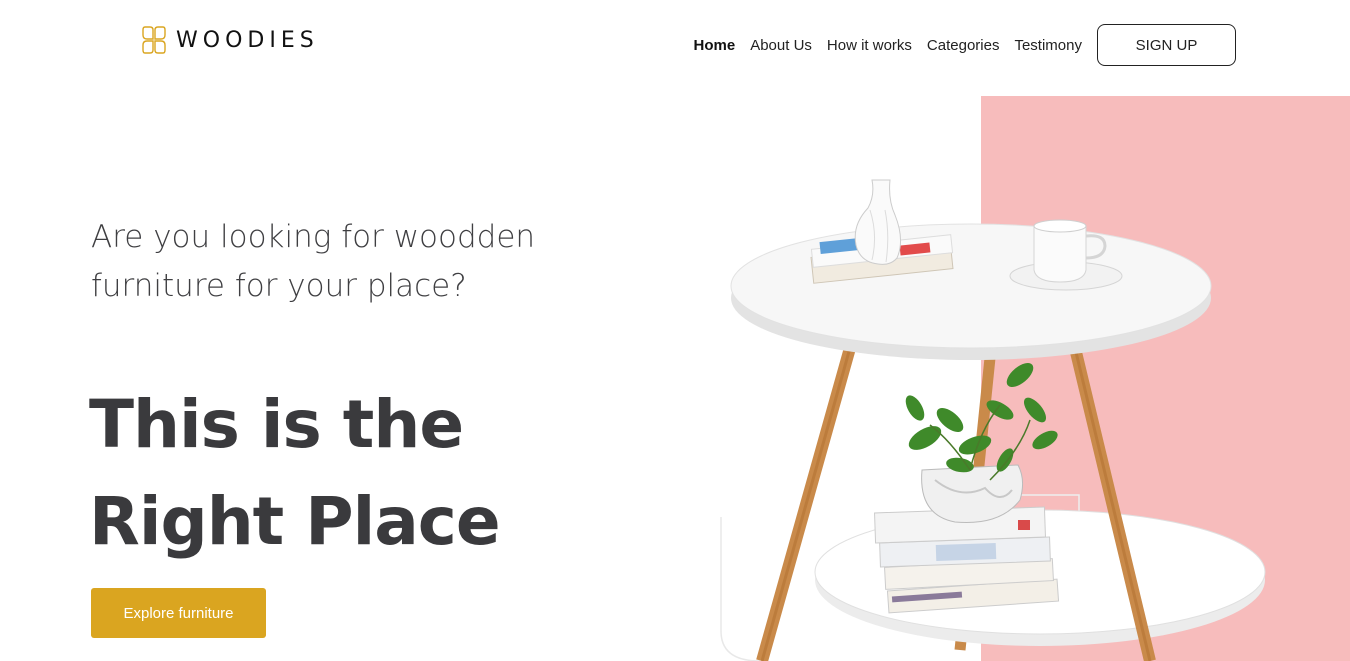 This screenshot has width=1350, height=661. I want to click on nav-about-us: About Us, so click(781, 45).